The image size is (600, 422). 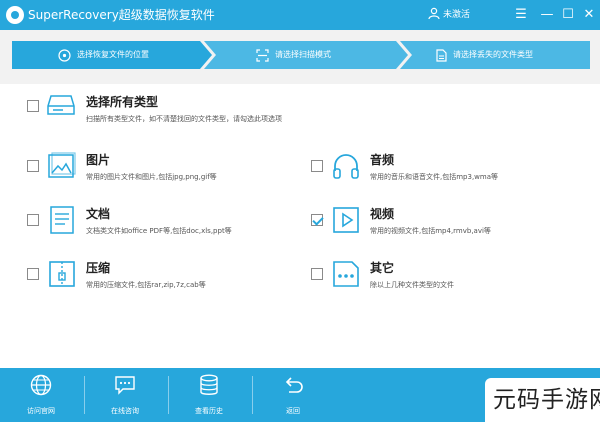 I want to click on audio-type-checkbox, so click(x=317, y=166).